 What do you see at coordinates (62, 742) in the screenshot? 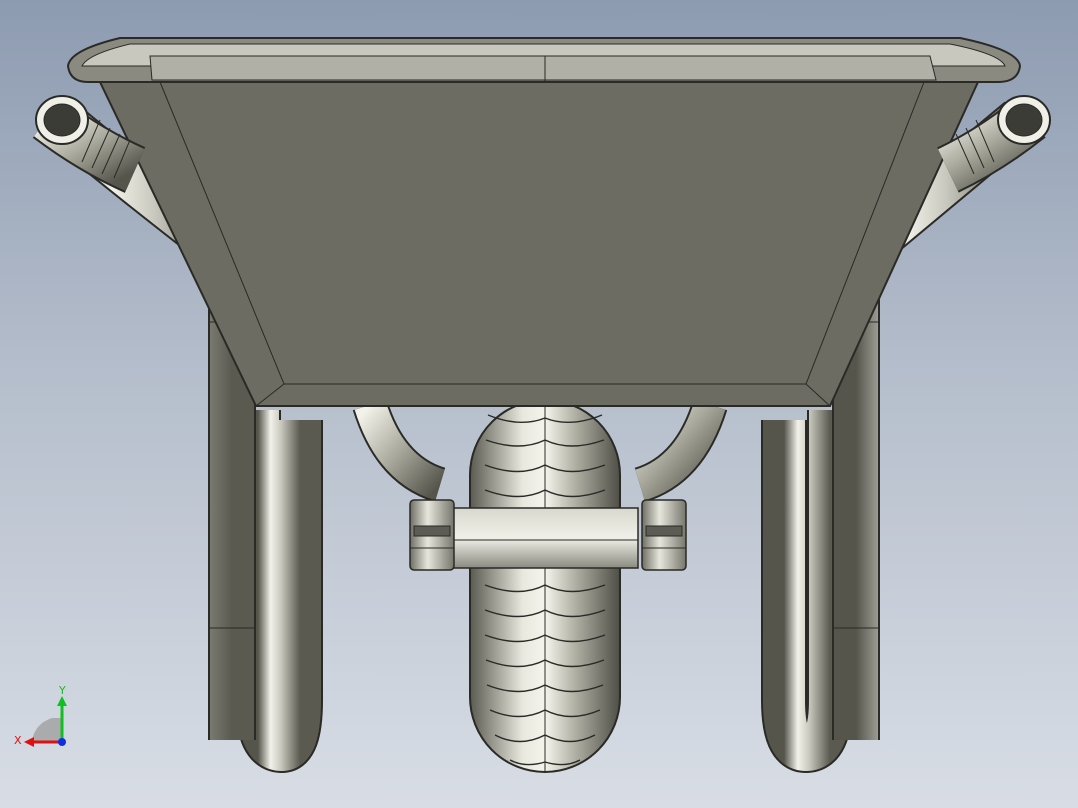
I see `z-axis-icon` at bounding box center [62, 742].